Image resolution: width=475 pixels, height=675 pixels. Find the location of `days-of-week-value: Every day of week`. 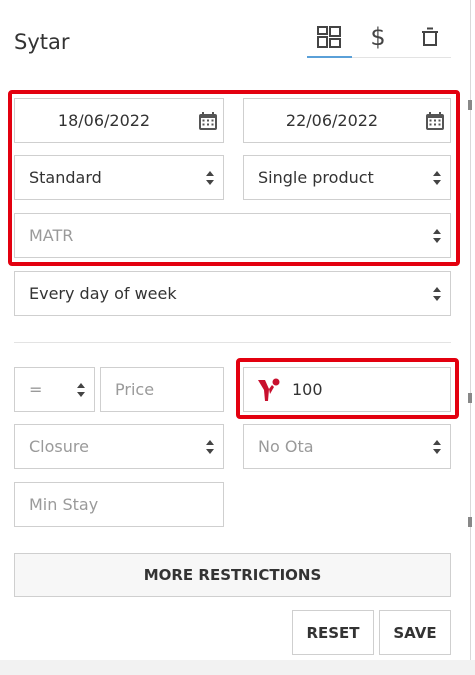

days-of-week-value: Every day of week is located at coordinates (103, 293).